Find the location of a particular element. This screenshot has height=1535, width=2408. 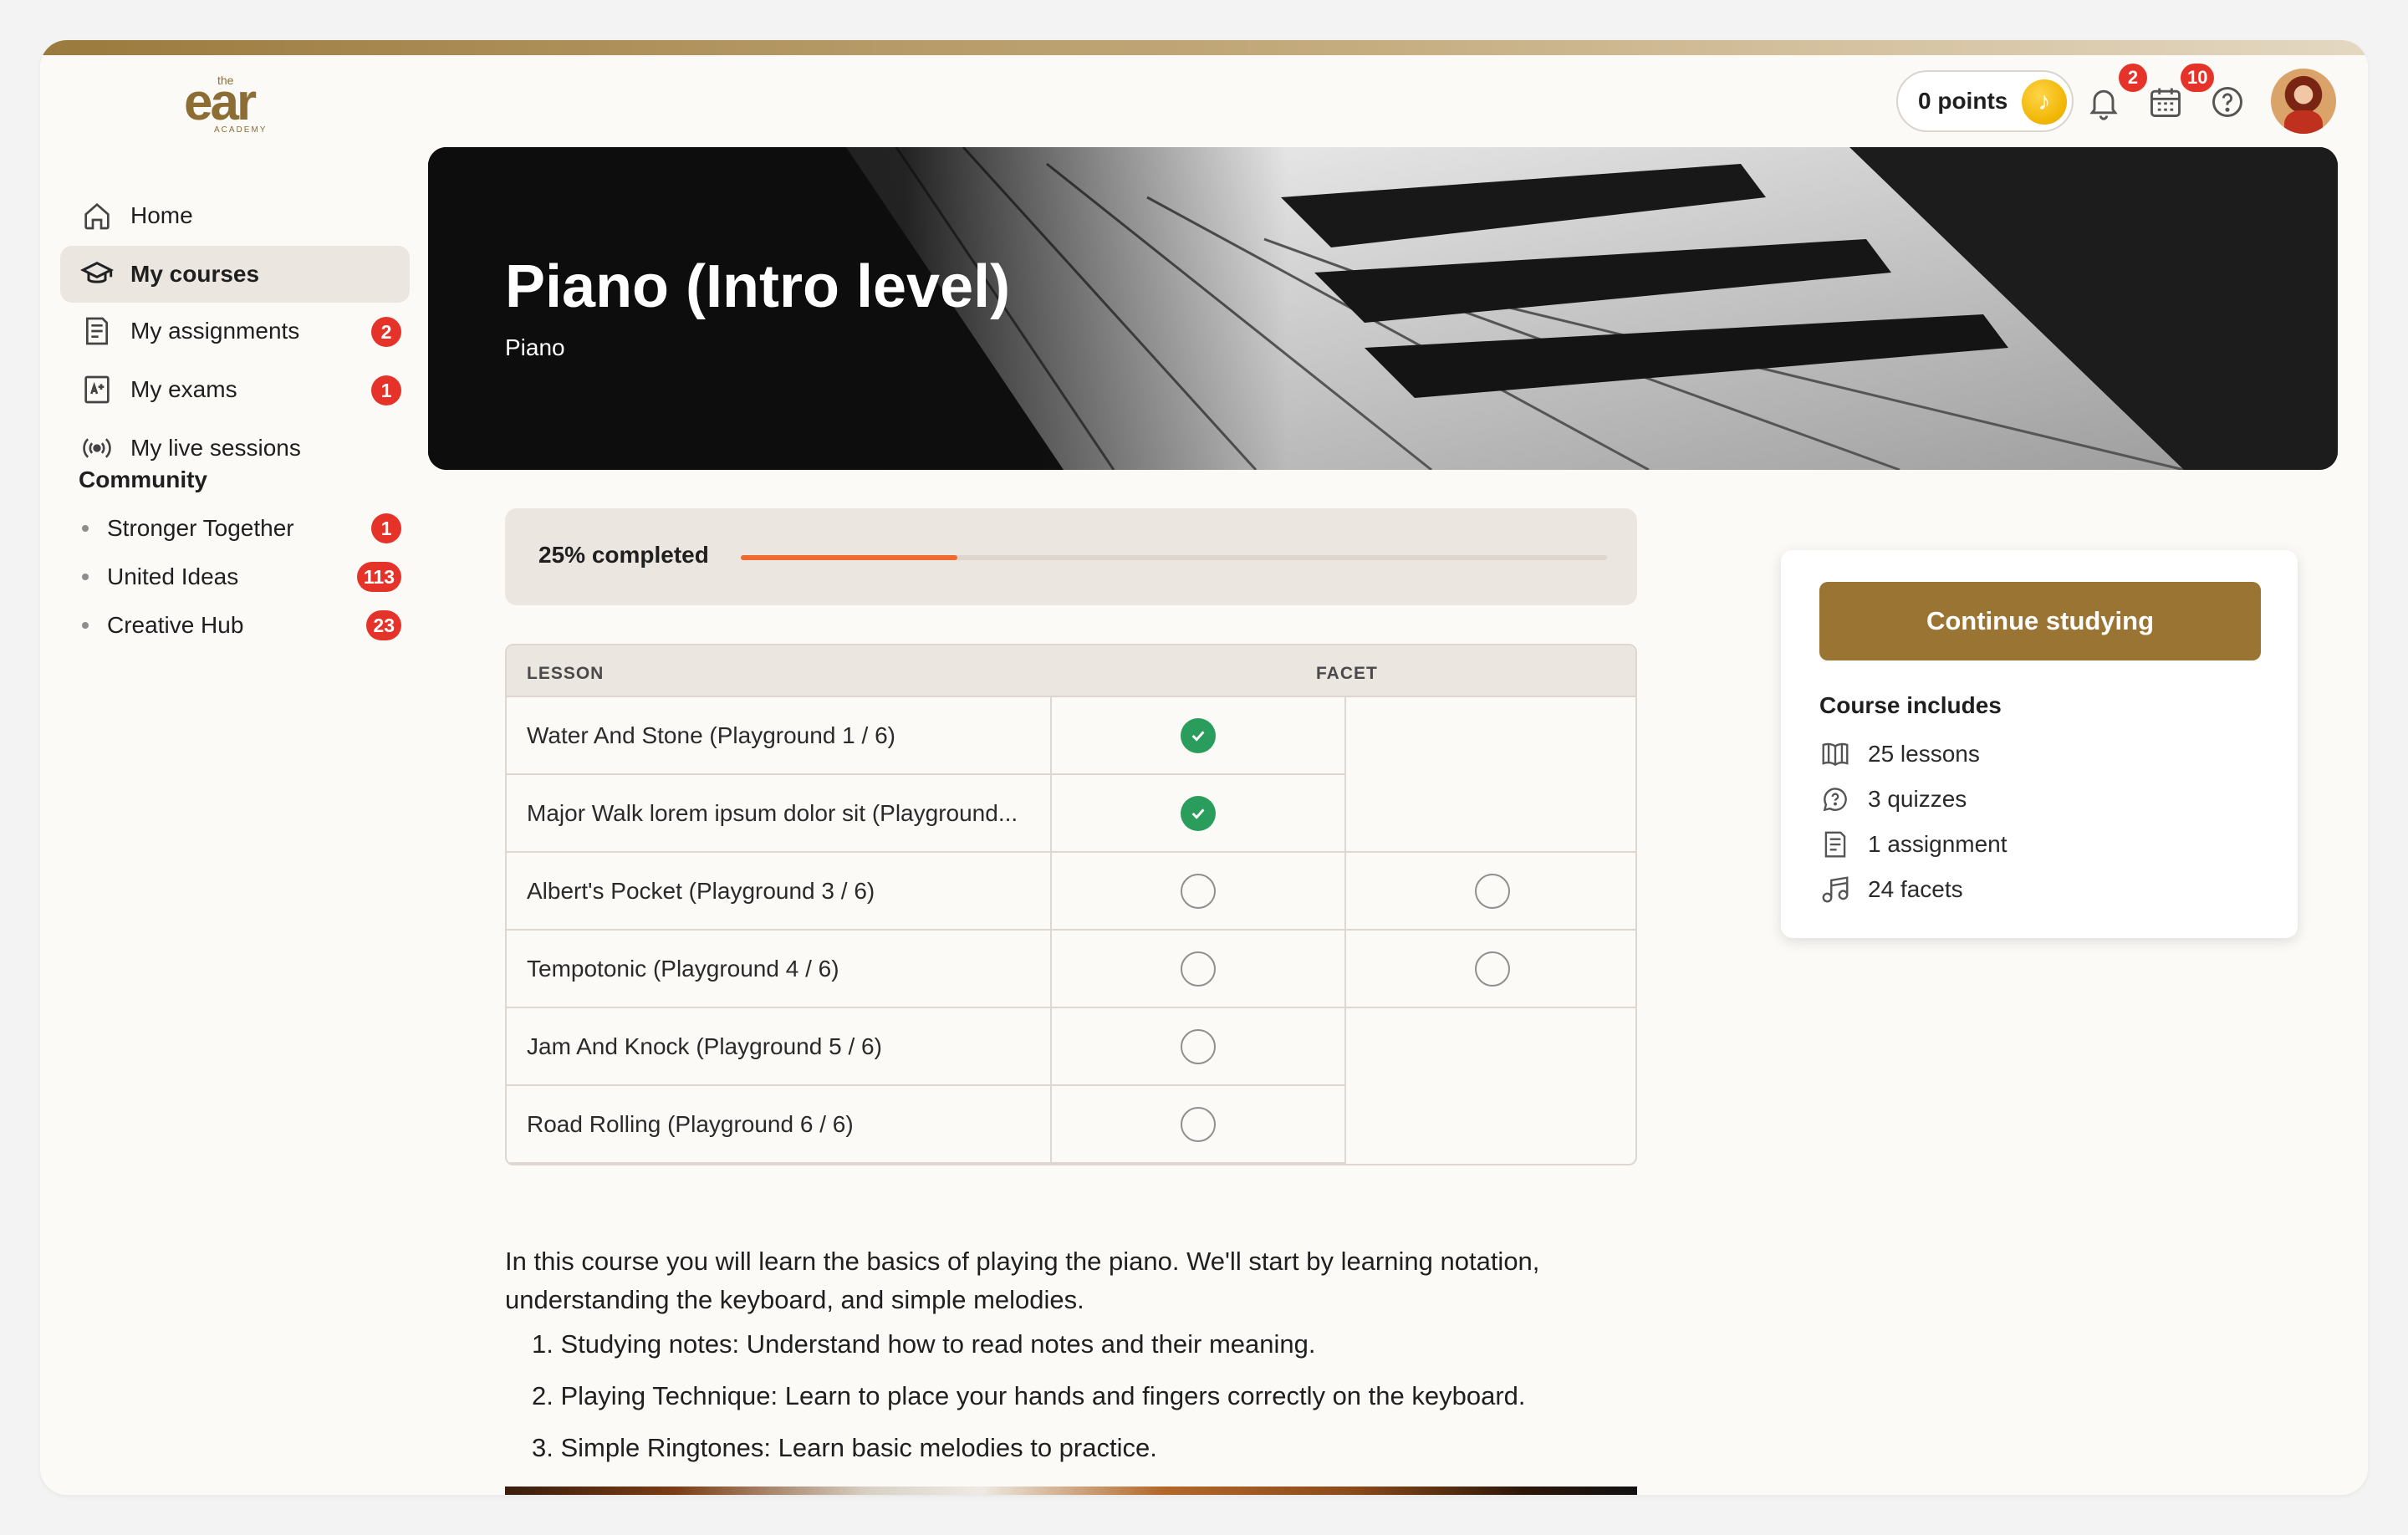

course-category: Piano is located at coordinates (535, 347).